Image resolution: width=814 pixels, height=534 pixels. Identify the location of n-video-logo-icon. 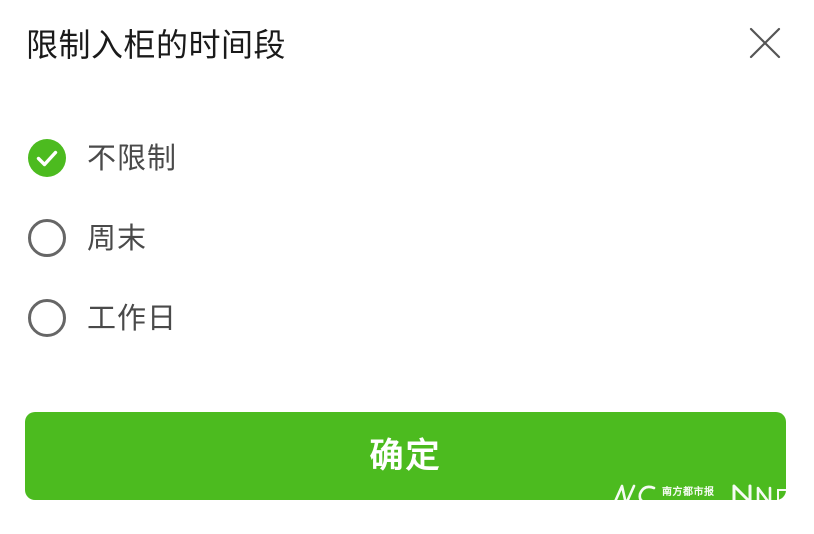
(762, 496).